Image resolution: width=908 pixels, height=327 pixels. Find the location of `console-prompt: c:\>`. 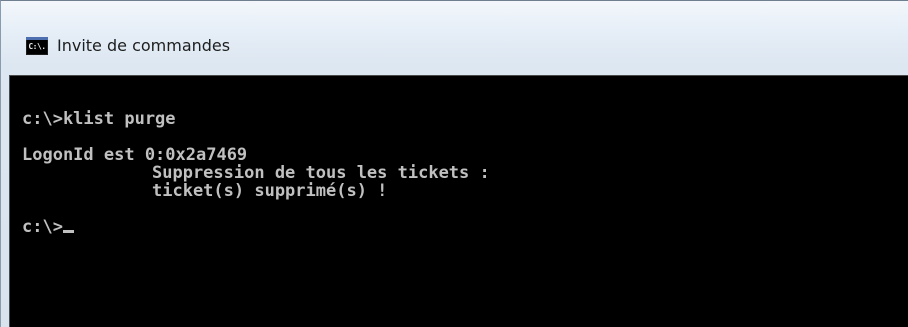

console-prompt: c:\> is located at coordinates (42, 227).